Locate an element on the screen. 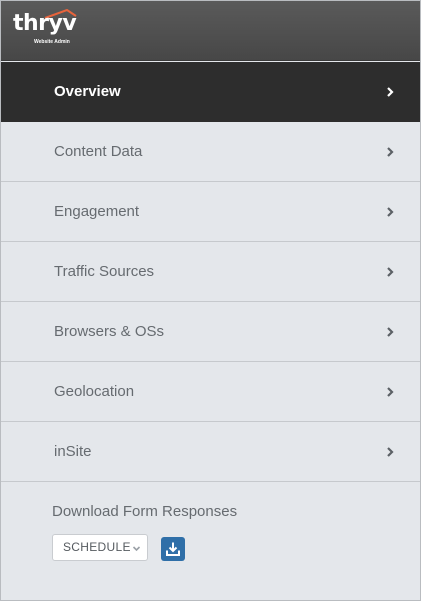 The height and width of the screenshot is (601, 421). menu-item-label: Engagement is located at coordinates (97, 211).